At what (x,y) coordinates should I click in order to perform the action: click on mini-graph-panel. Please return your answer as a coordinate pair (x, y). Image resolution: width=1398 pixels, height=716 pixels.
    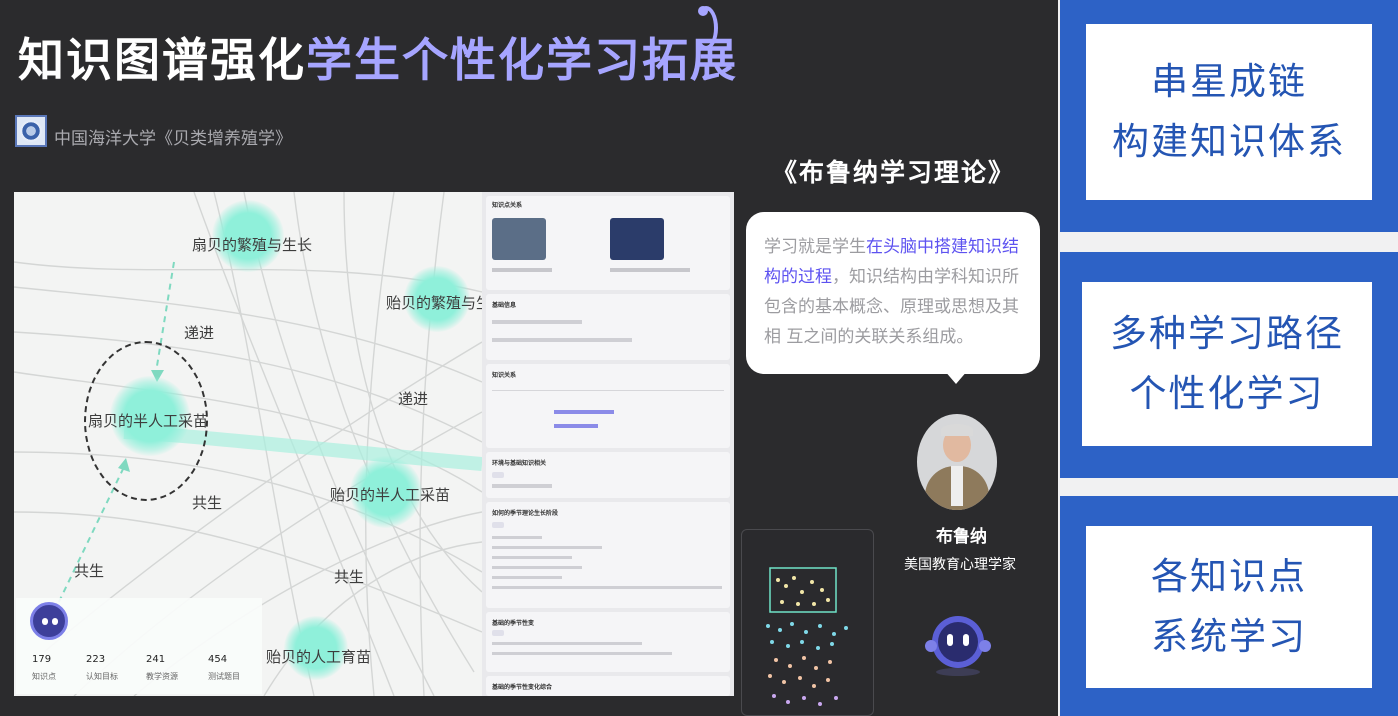
    Looking at the image, I should click on (807, 622).